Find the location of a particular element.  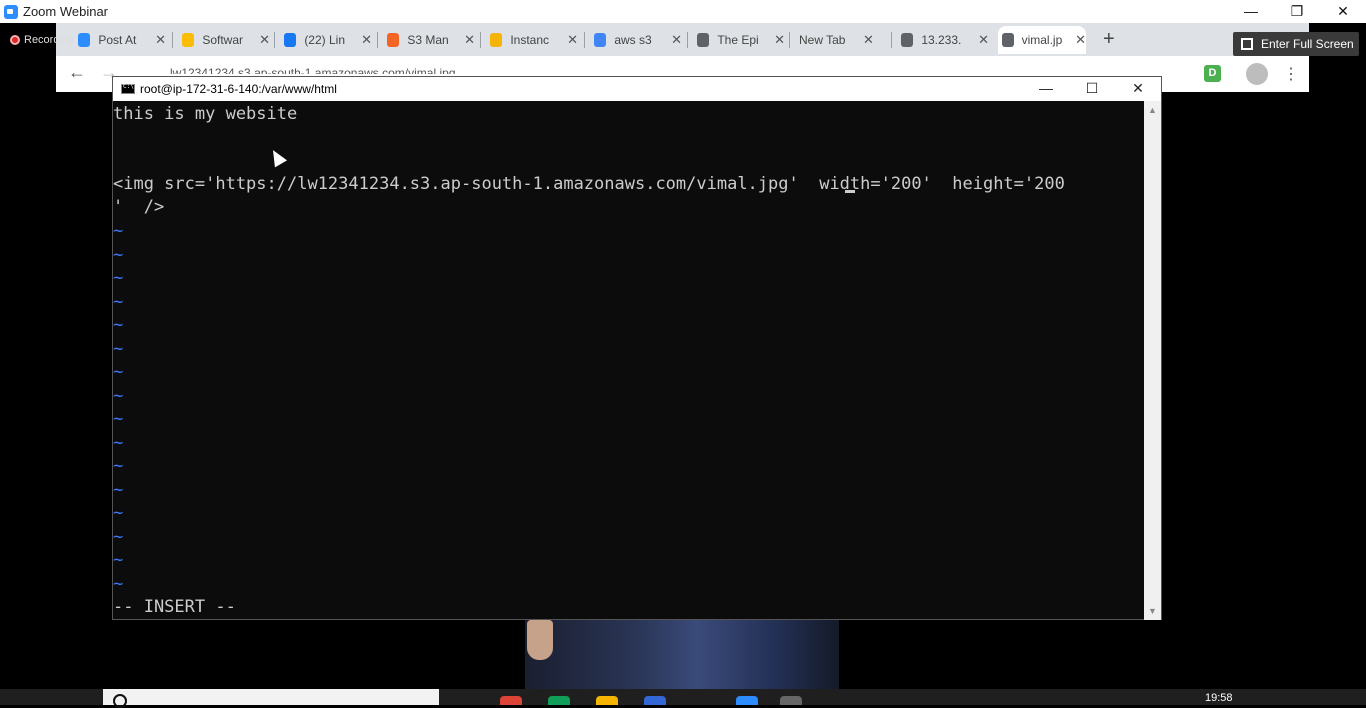

browser-tab: Softwar ✕ is located at coordinates (224, 40).